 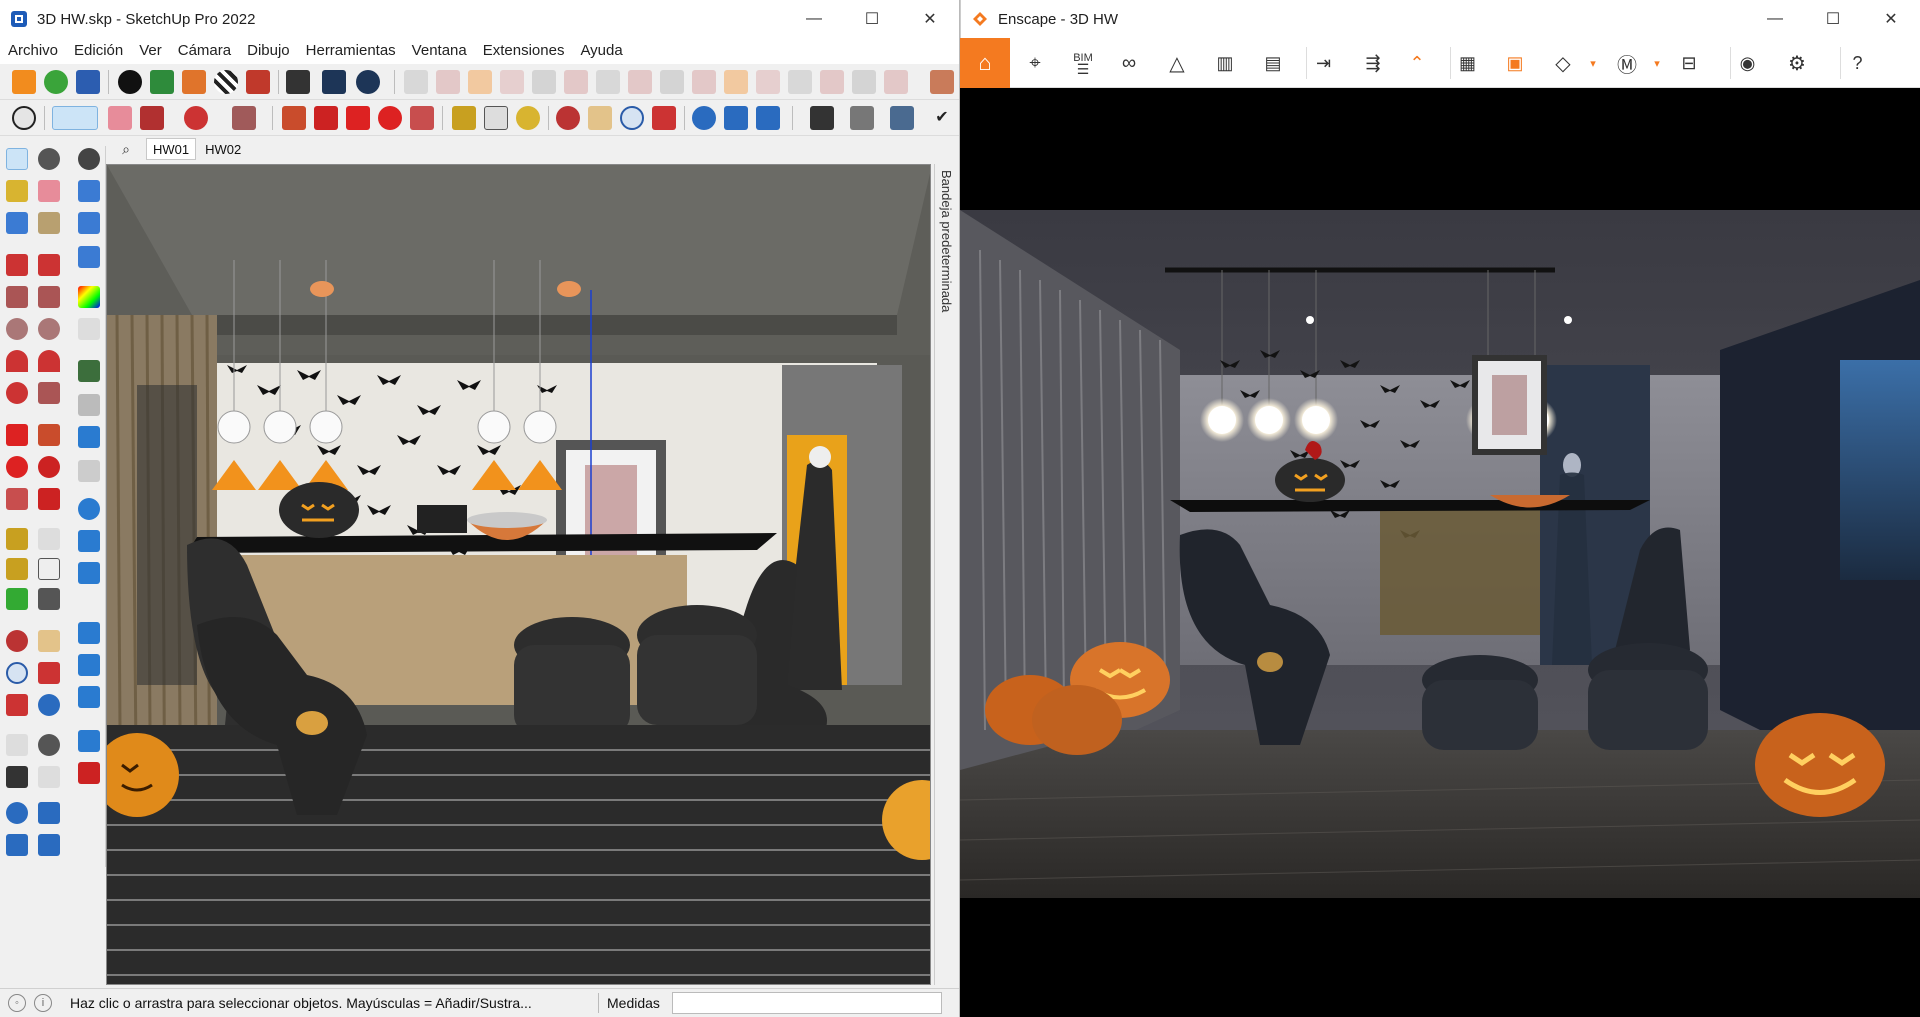 I want to click on freehand-icon, so click(x=49, y=265).